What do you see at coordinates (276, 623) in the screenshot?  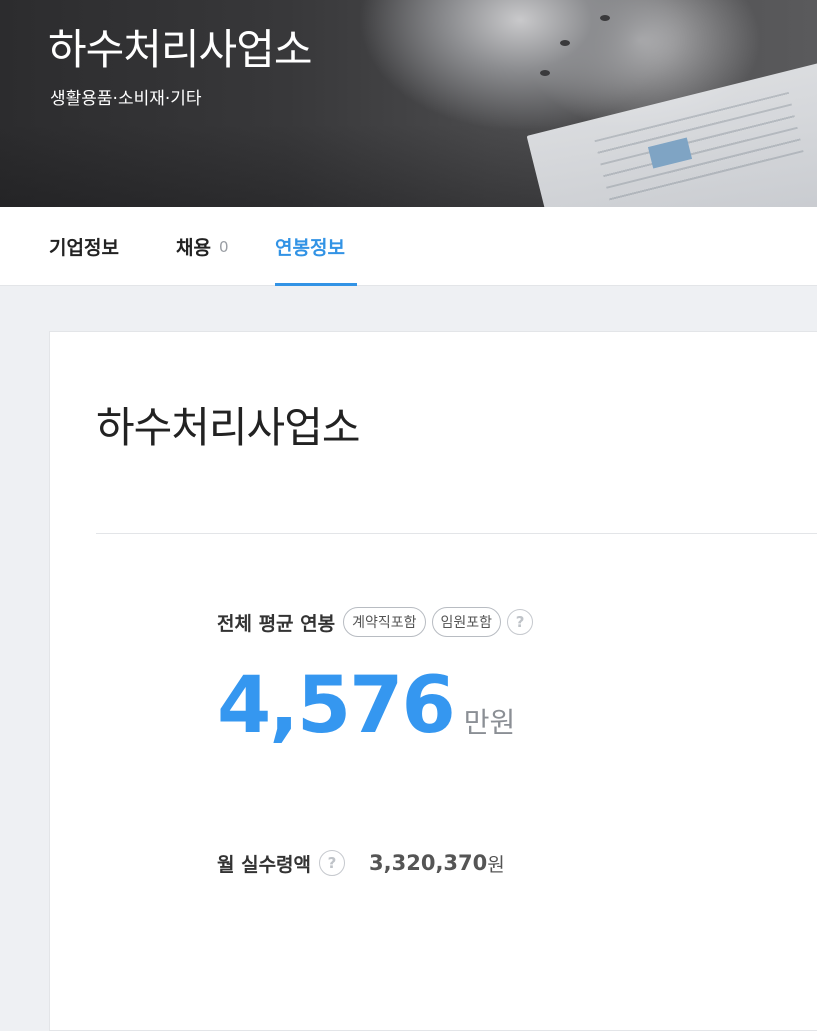 I see `average-salary-label: 전체 평균 연봉` at bounding box center [276, 623].